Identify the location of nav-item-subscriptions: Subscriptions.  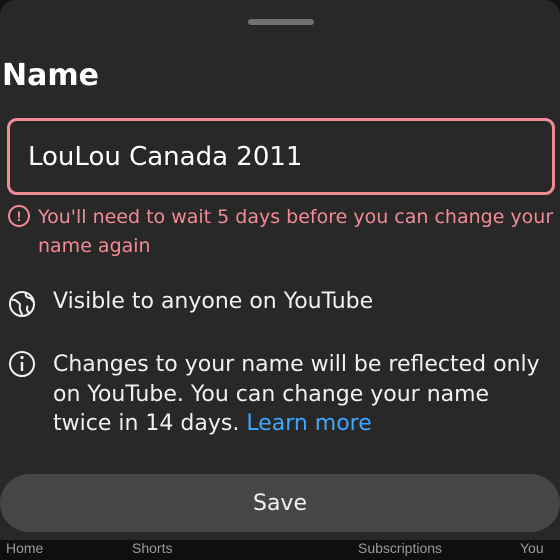
(400, 548).